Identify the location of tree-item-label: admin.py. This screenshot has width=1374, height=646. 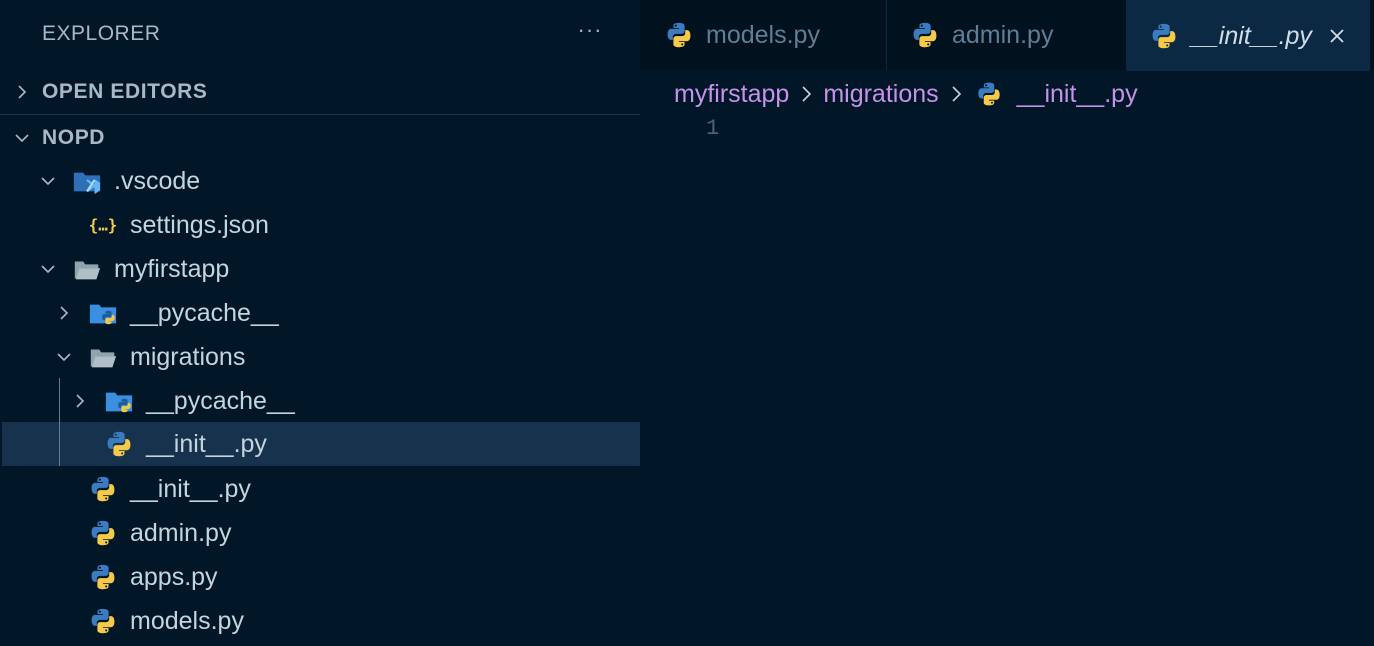
(181, 532).